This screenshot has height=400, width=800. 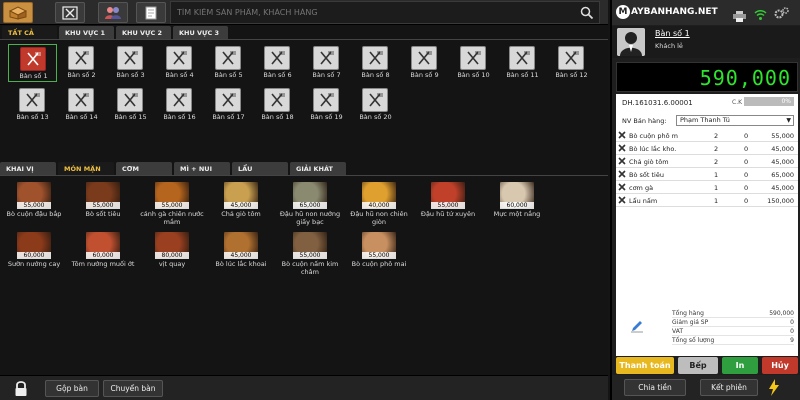 What do you see at coordinates (473, 63) in the screenshot?
I see `table-item: Bàn số 10` at bounding box center [473, 63].